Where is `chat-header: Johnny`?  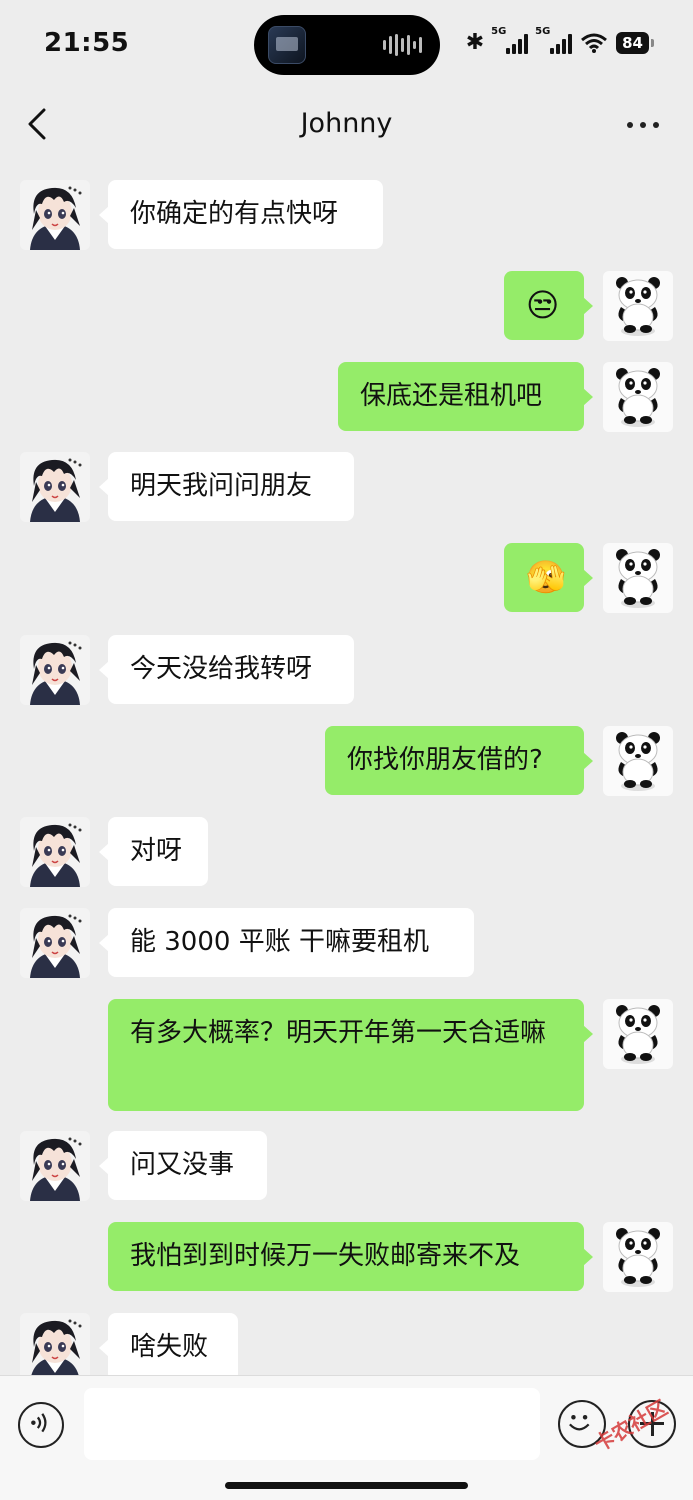 chat-header: Johnny is located at coordinates (346, 125).